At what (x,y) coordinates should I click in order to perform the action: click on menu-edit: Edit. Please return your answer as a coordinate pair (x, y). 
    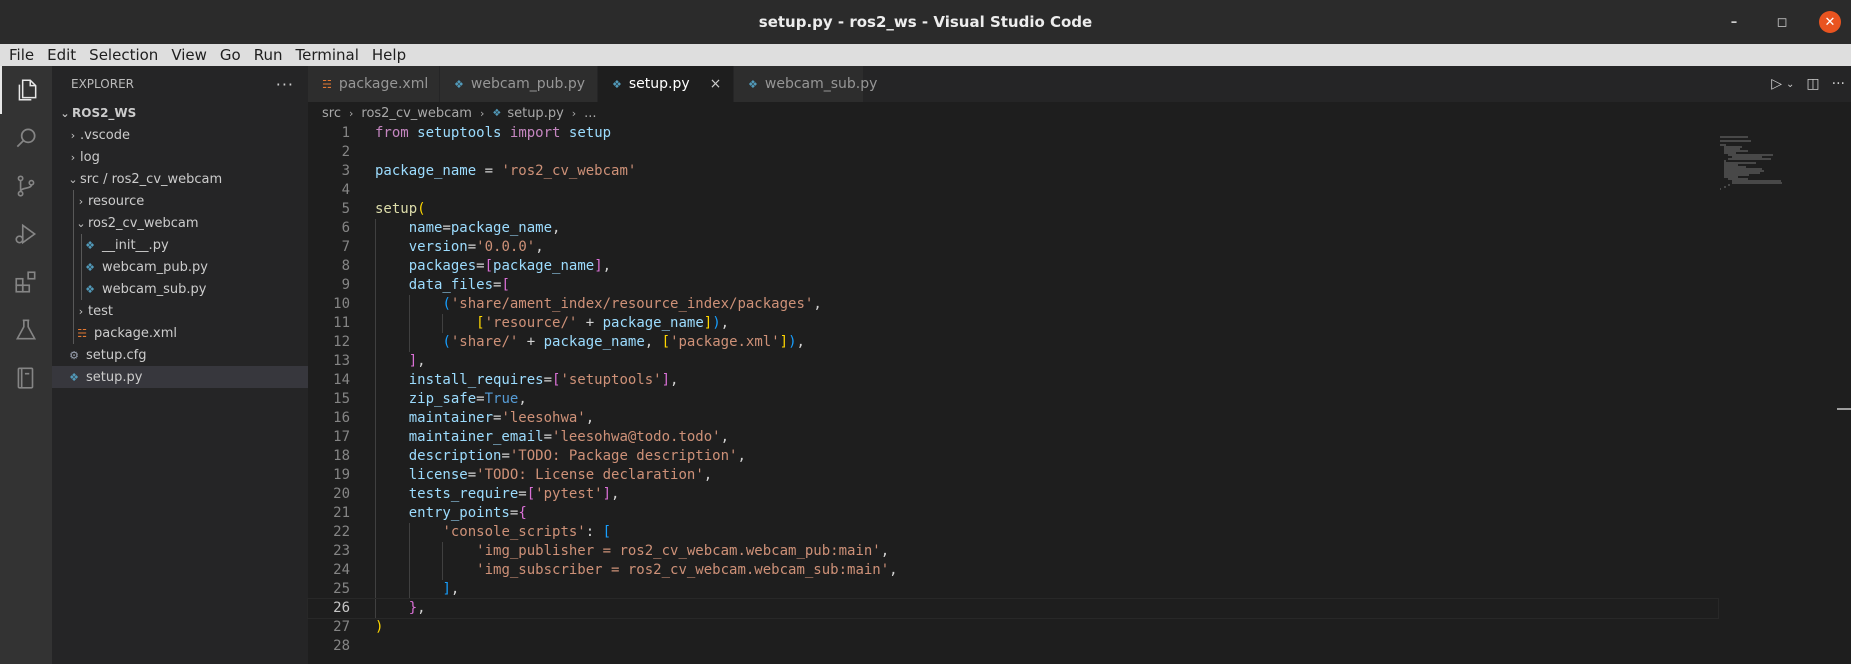
    Looking at the image, I should click on (62, 55).